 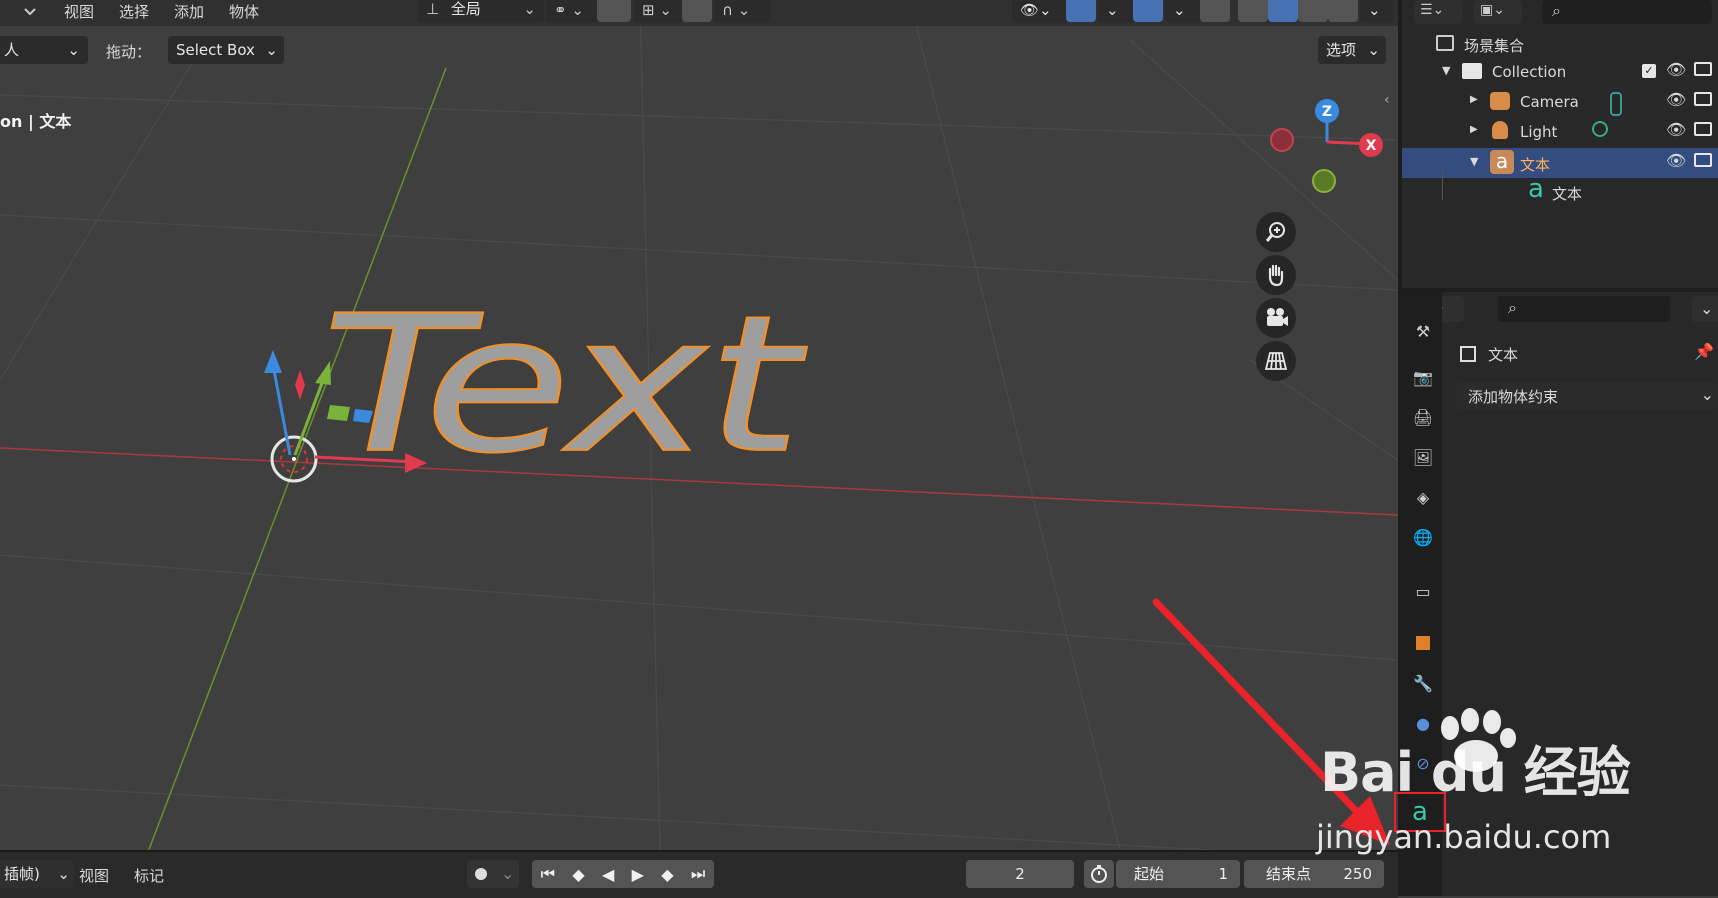 What do you see at coordinates (1327, 147) in the screenshot?
I see `navigation-gizmo: Z X` at bounding box center [1327, 147].